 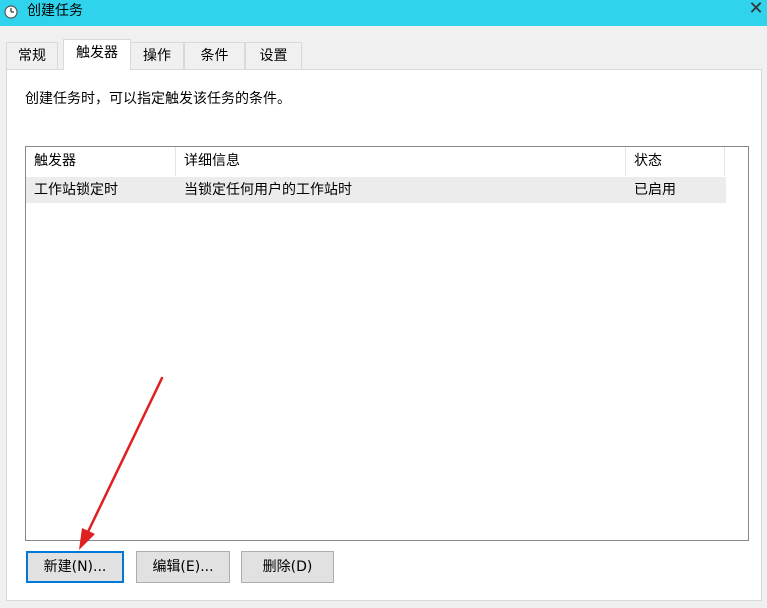 What do you see at coordinates (55, 11) in the screenshot?
I see `window-title: 创建任务` at bounding box center [55, 11].